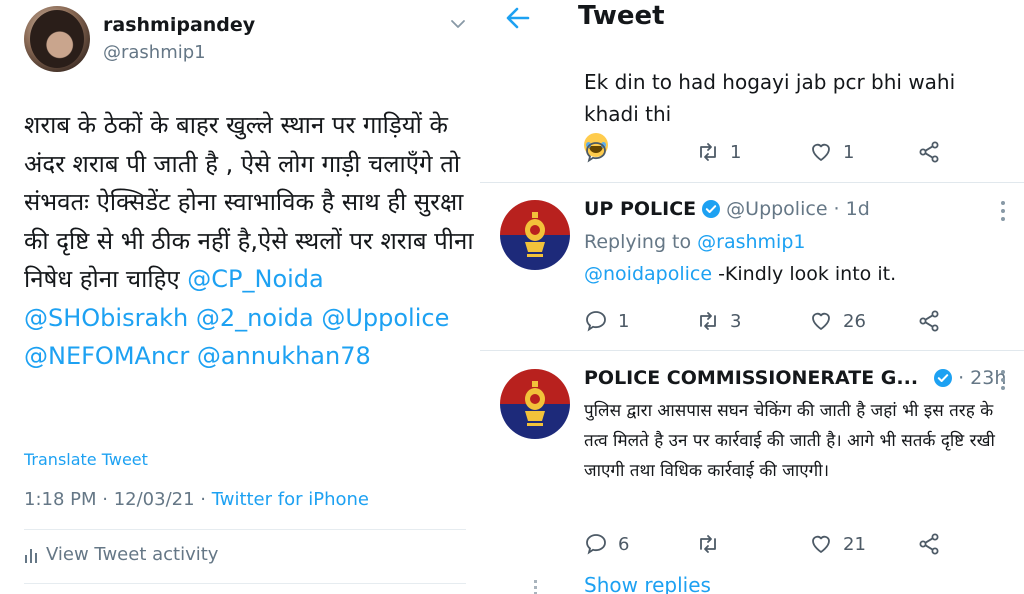 The image size is (1024, 594). What do you see at coordinates (752, 25) in the screenshot?
I see `header: Tweet` at bounding box center [752, 25].